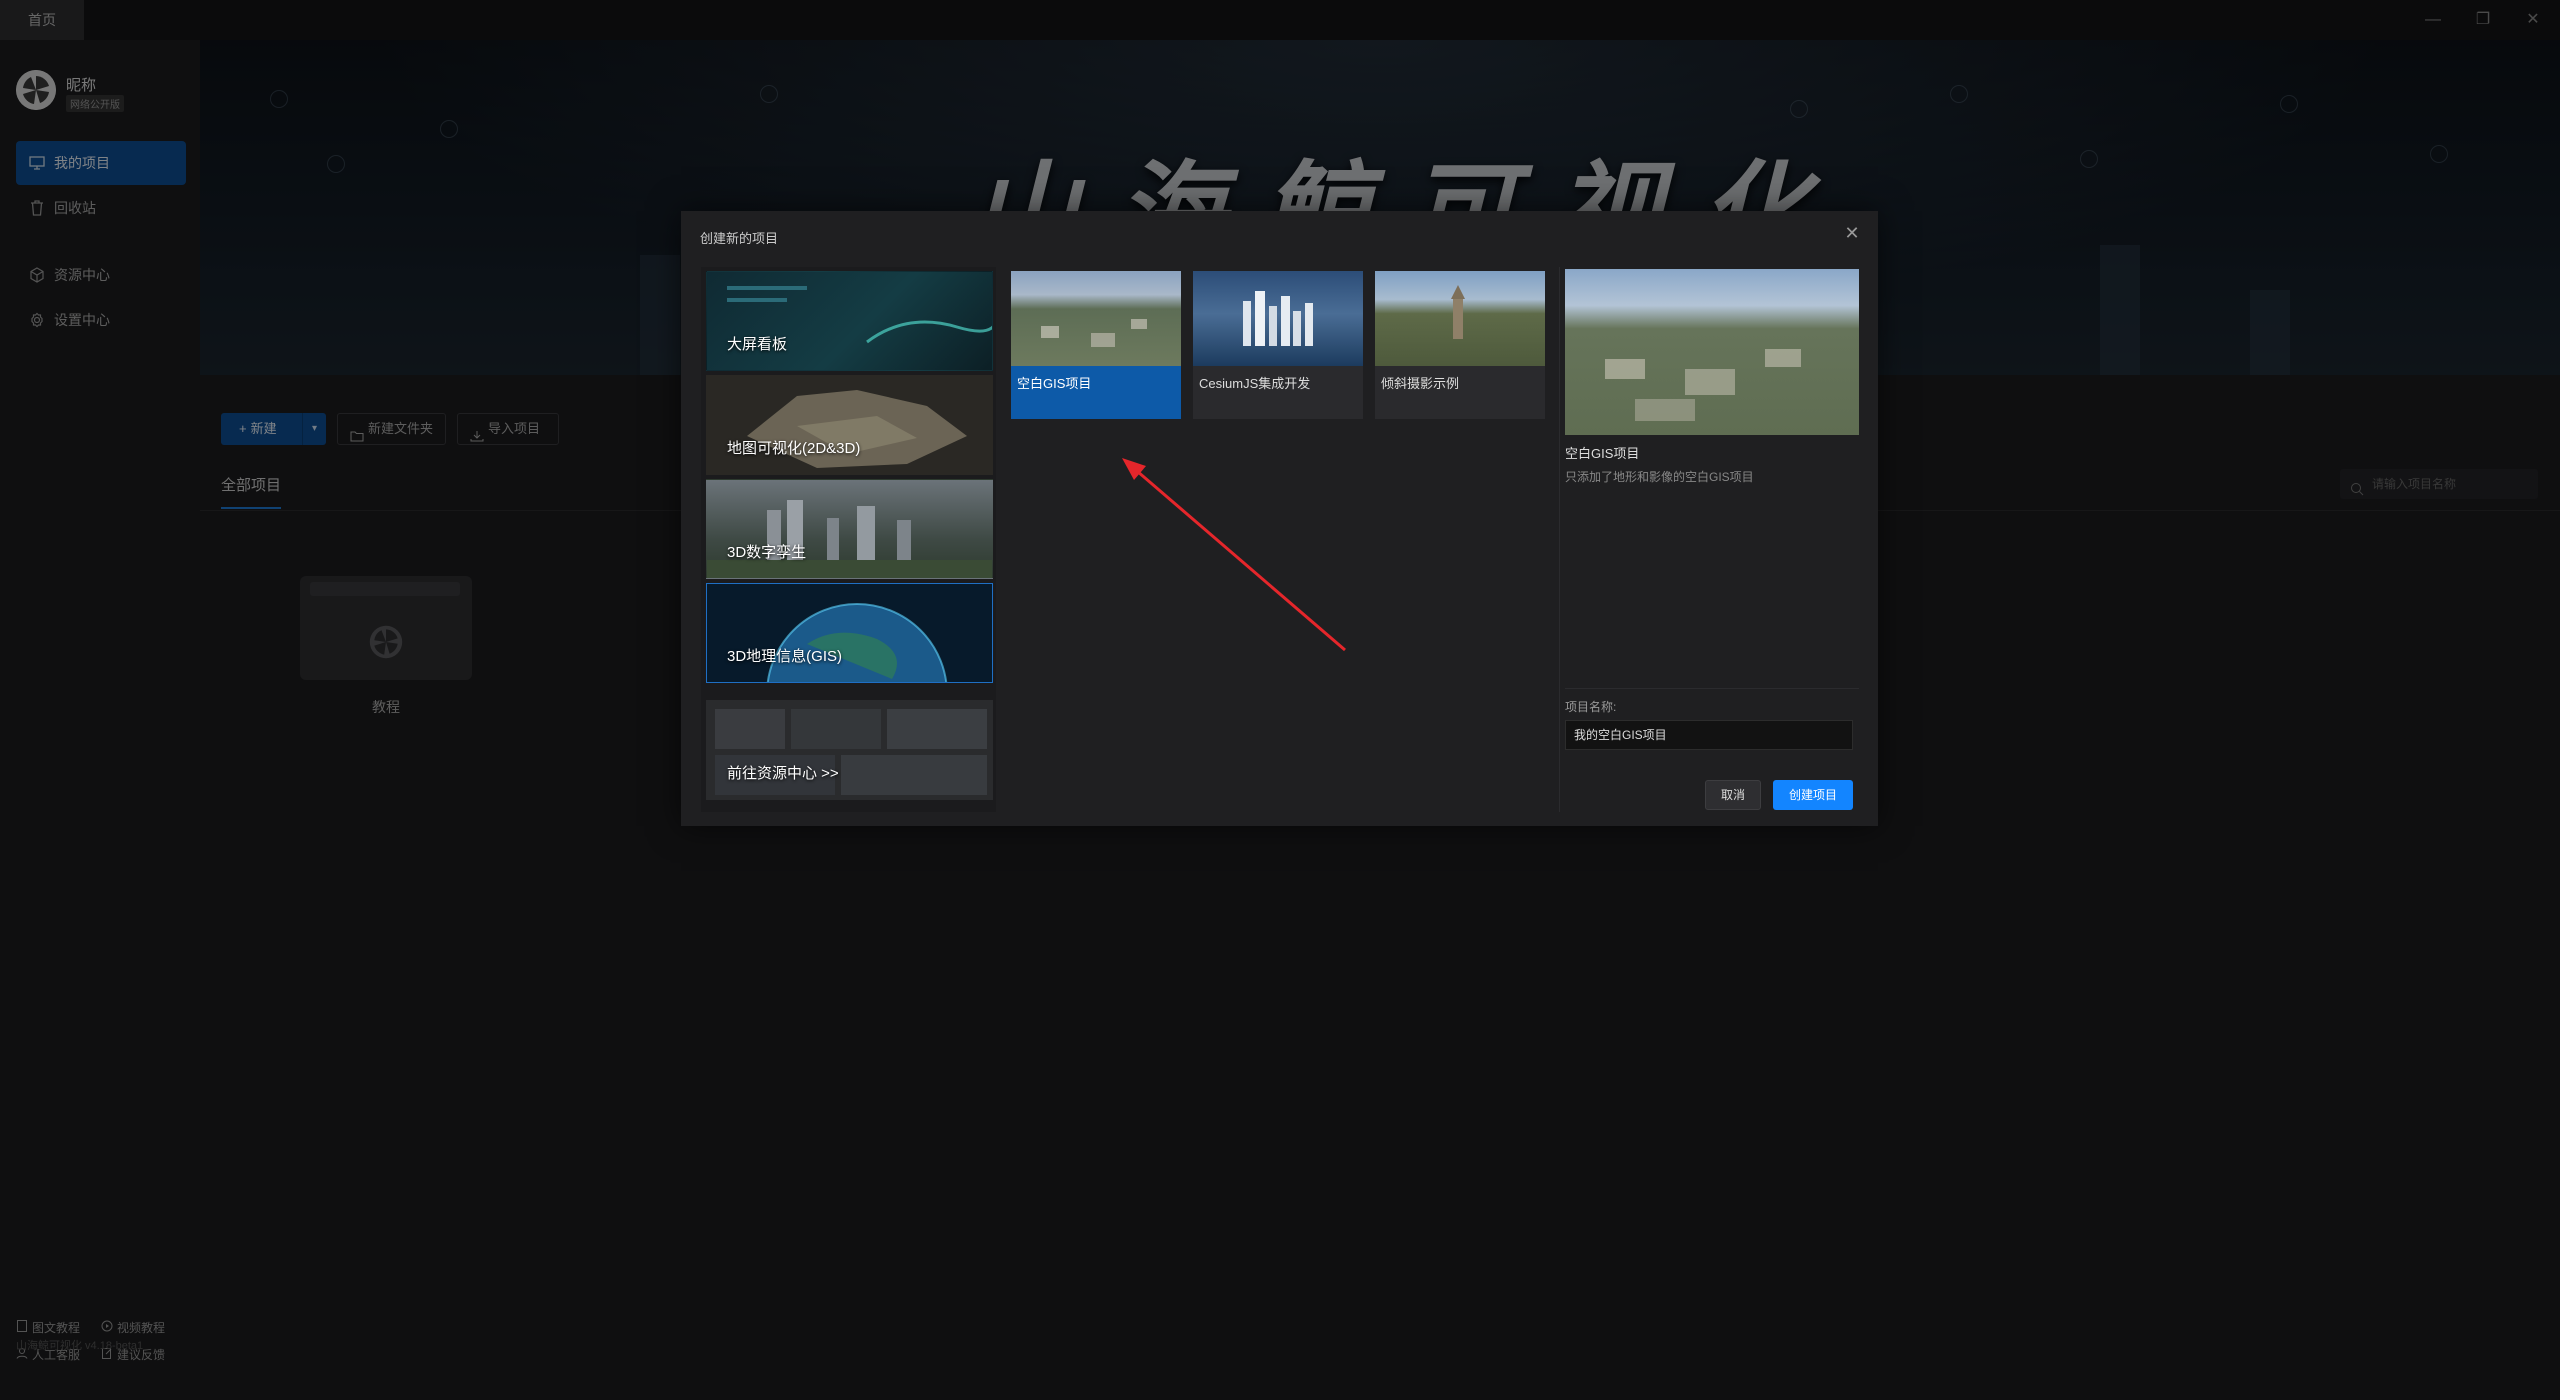 The image size is (2560, 1400). What do you see at coordinates (1852, 233) in the screenshot?
I see `close-icon: ✕` at bounding box center [1852, 233].